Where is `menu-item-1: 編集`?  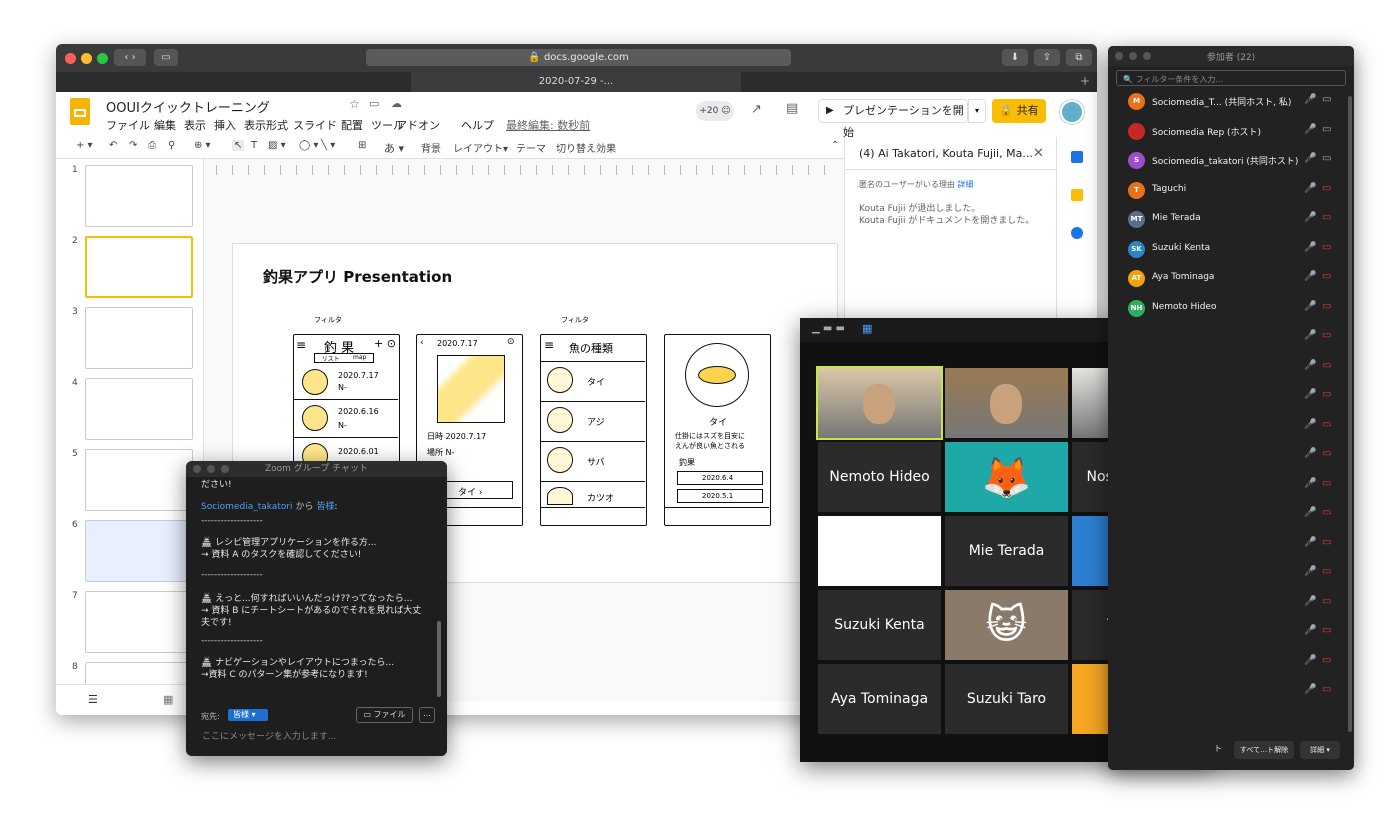
menu-item-1: 編集 is located at coordinates (165, 125).